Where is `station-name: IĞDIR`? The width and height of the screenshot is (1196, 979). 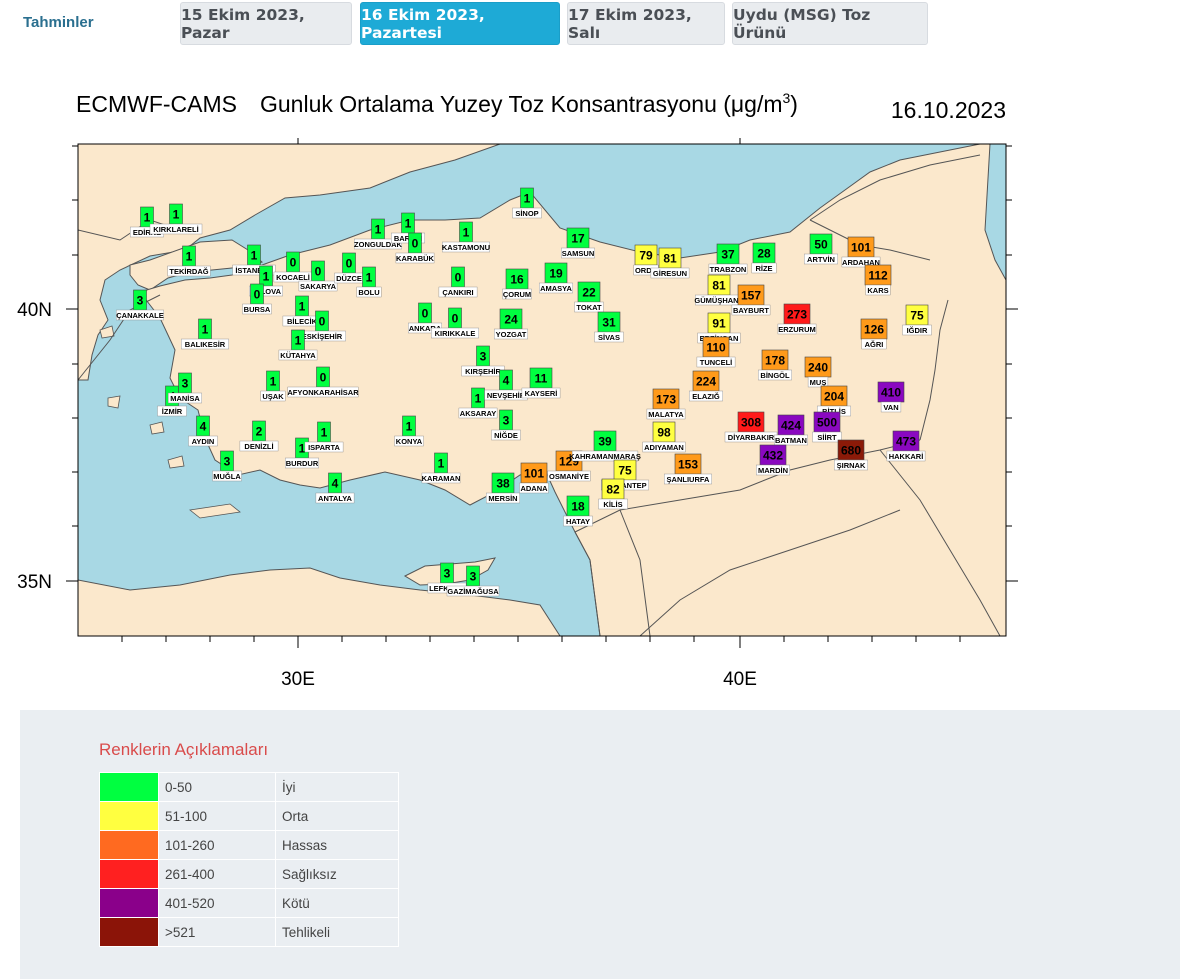 station-name: IĞDIR is located at coordinates (917, 330).